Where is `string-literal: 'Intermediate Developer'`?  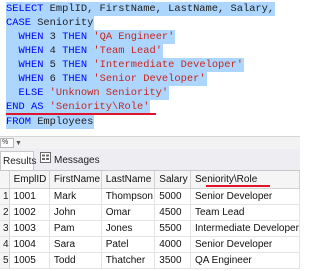 string-literal: 'Intermediate Developer' is located at coordinates (165, 65).